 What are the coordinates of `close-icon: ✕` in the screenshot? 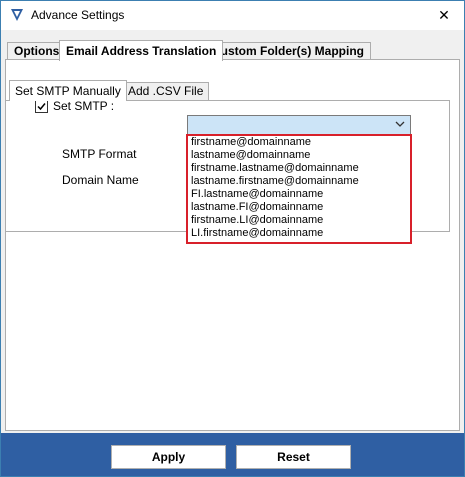 It's located at (444, 15).